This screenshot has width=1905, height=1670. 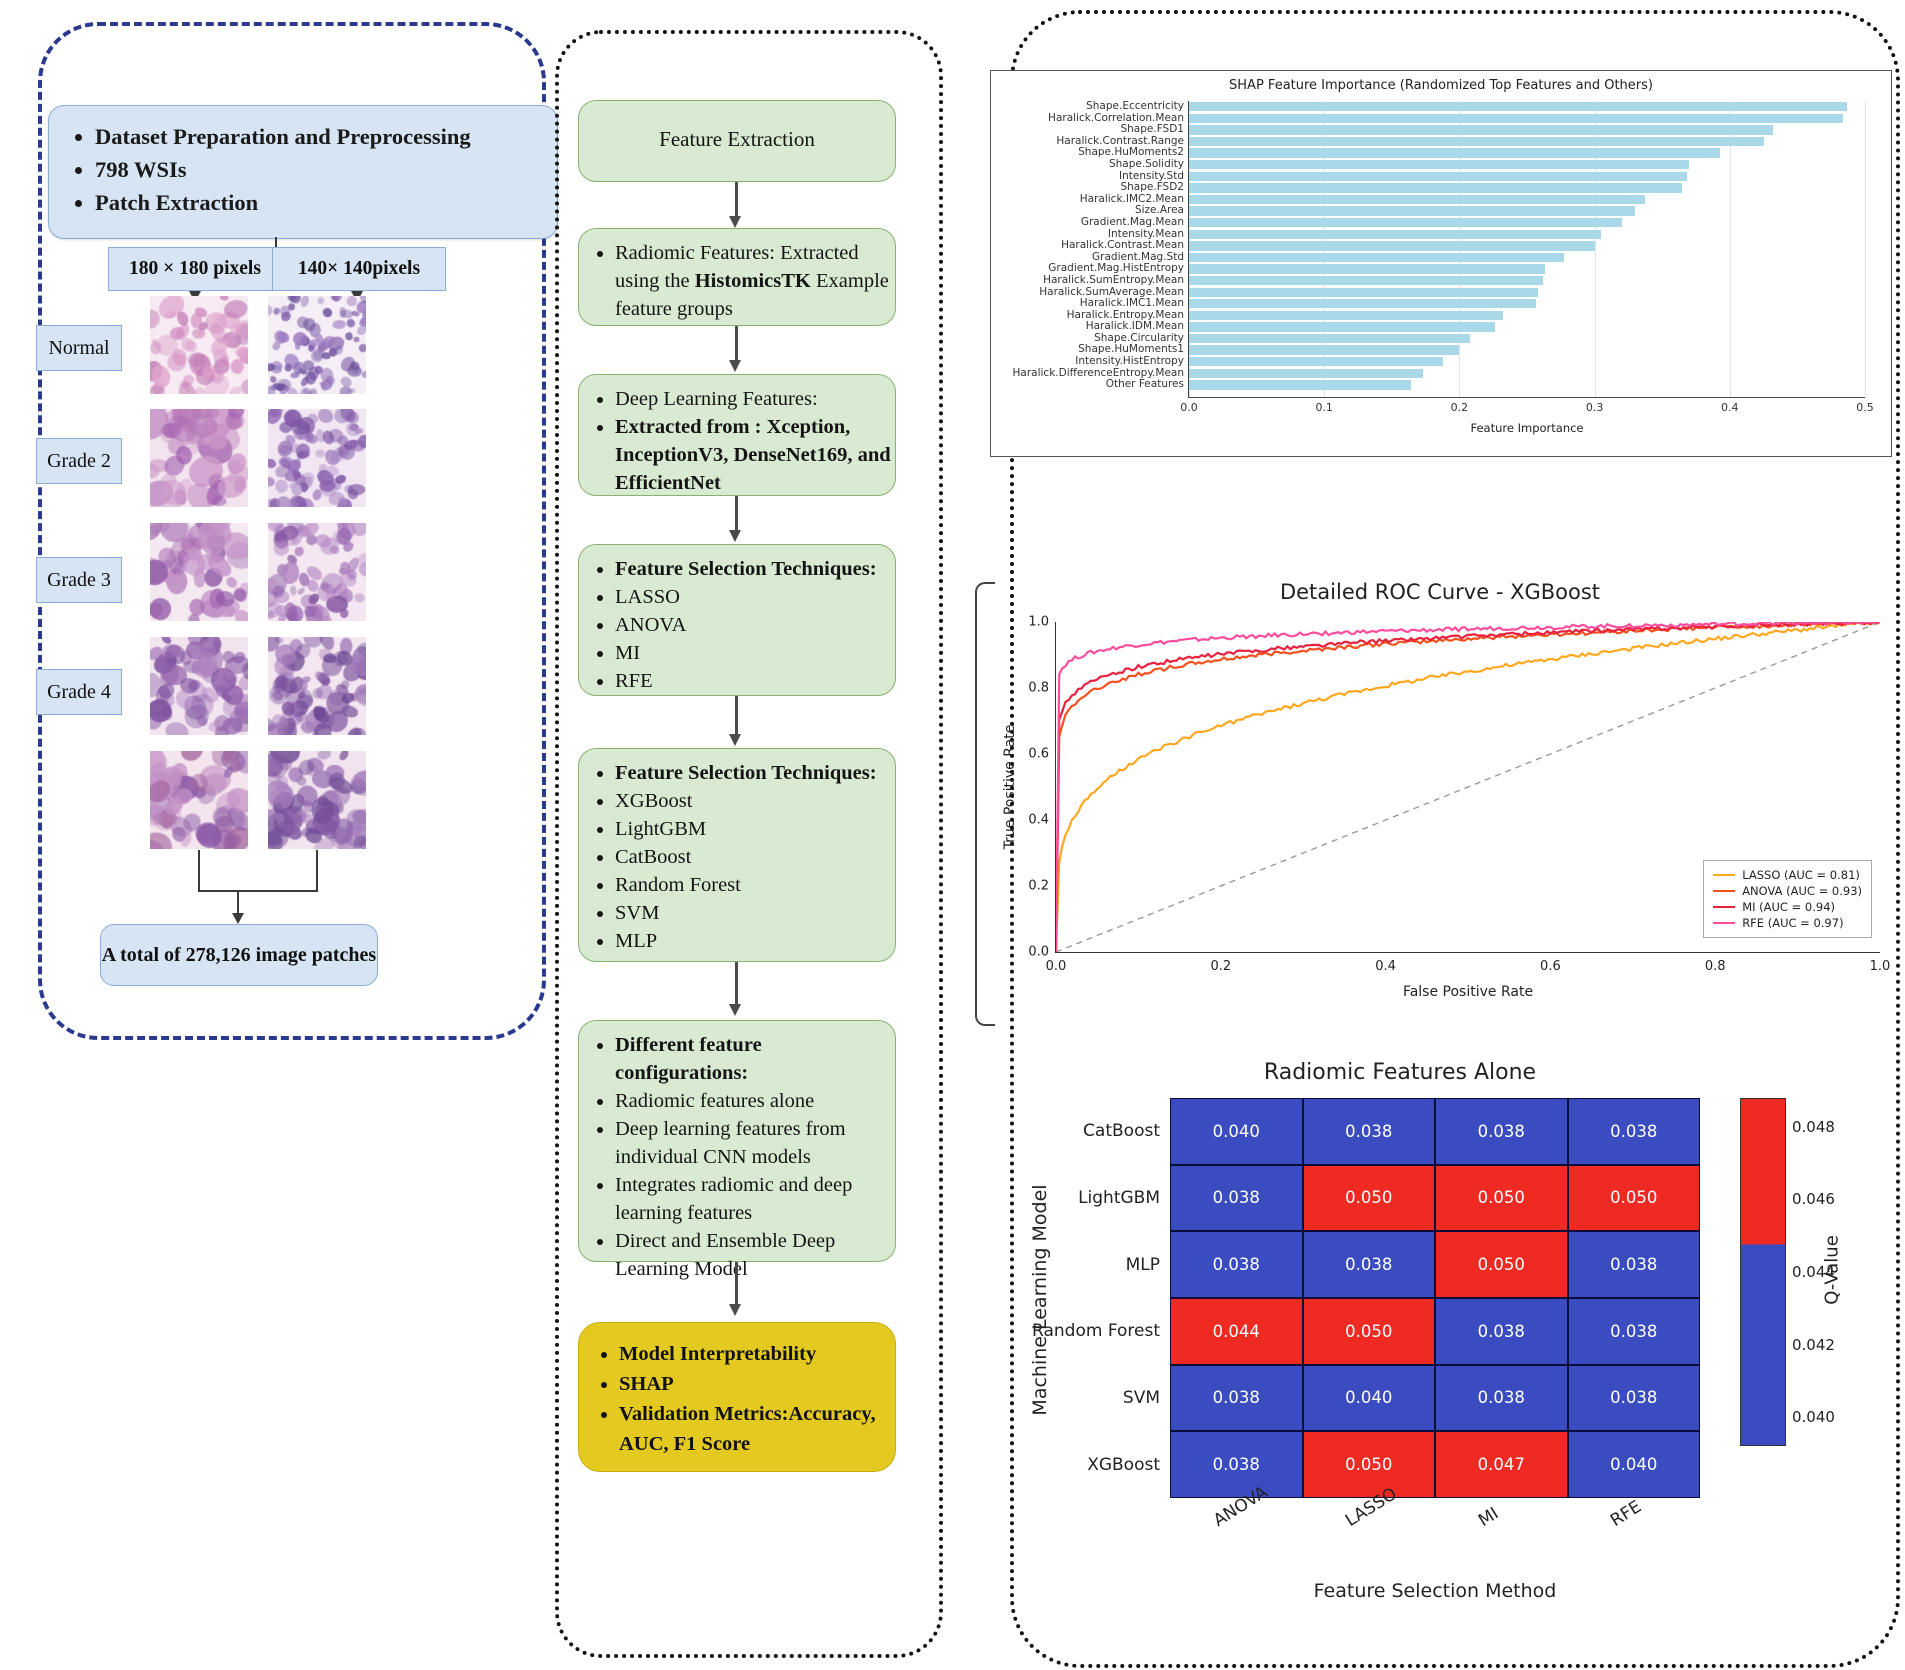 I want to click on flow-arrow, so click(x=736, y=984).